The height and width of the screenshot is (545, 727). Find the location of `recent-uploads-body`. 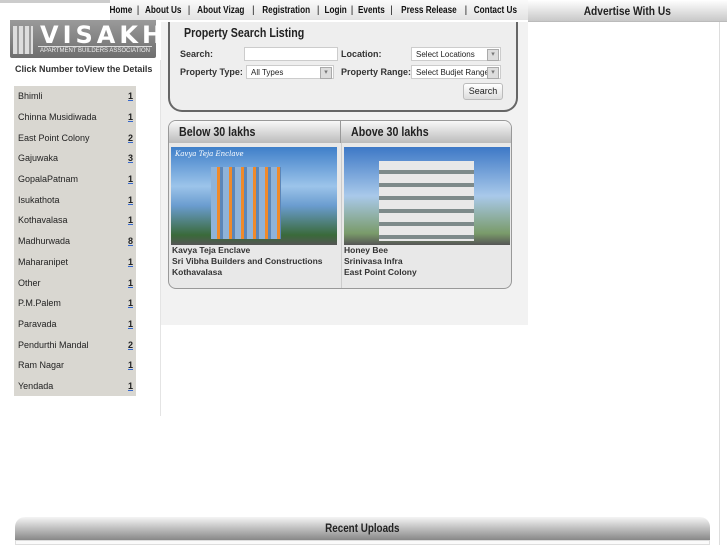

recent-uploads-body is located at coordinates (362, 542).